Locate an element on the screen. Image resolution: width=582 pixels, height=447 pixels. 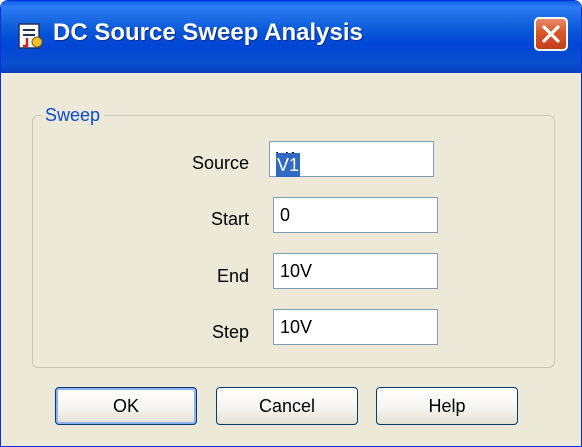
end-input is located at coordinates (355, 271).